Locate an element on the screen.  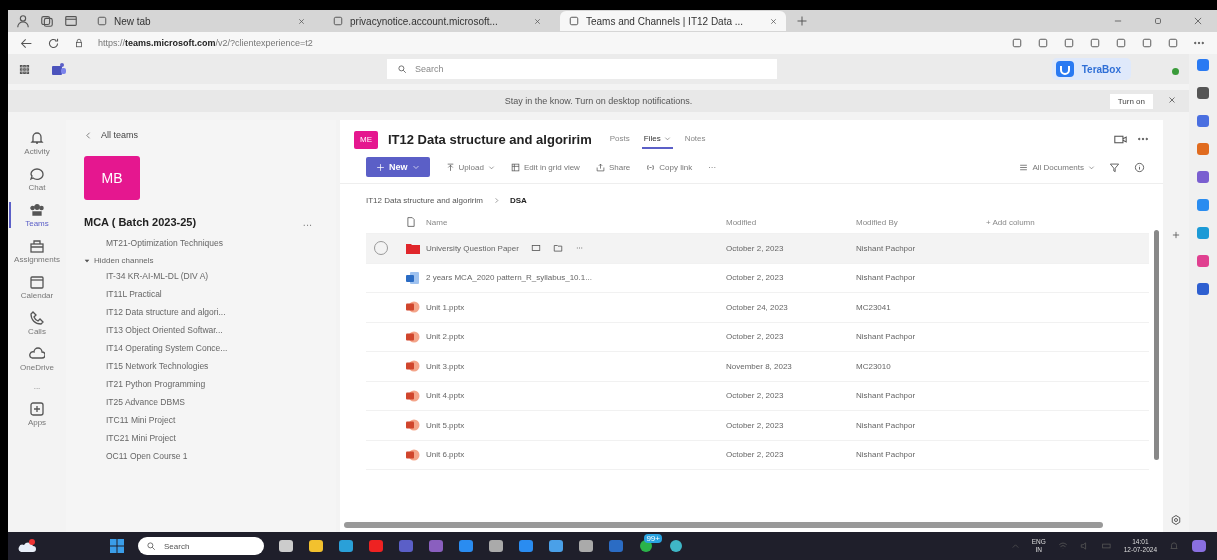
channel-item: IT21 Python Programming is located at coordinates (201, 384).